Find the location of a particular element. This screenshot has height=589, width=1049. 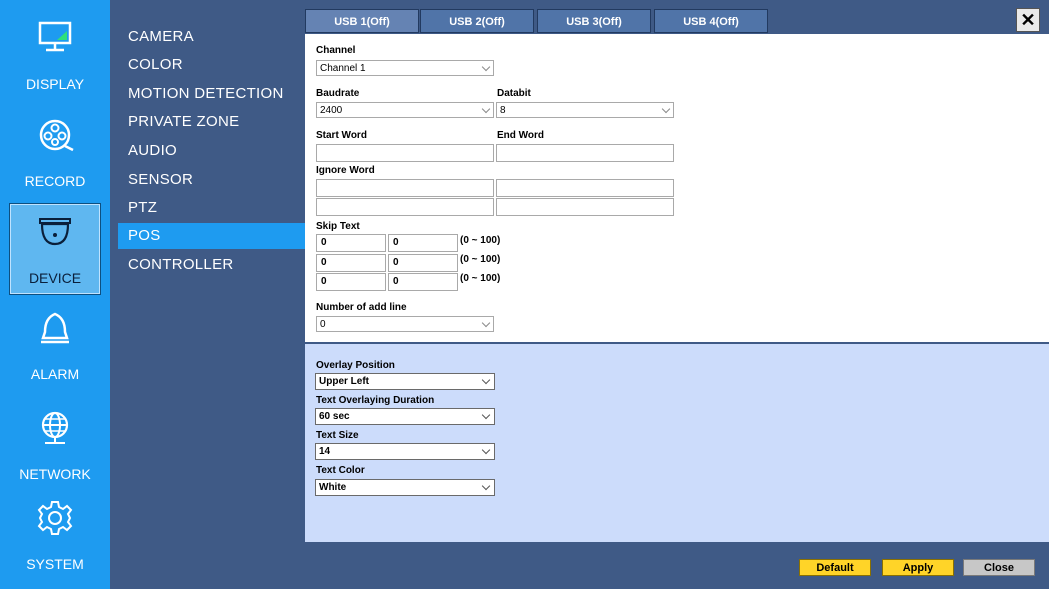

text-size-select: 14 is located at coordinates (405, 451).